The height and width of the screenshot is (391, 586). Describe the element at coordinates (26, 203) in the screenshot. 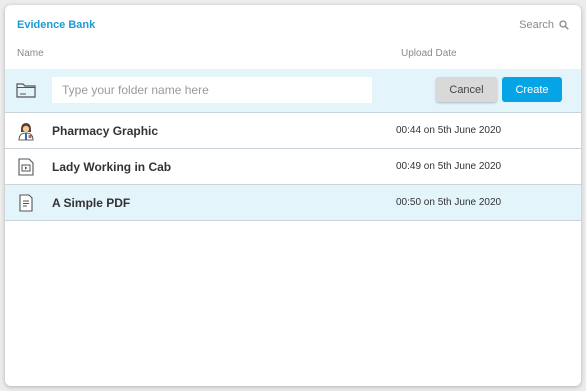

I see `document-file-icon` at that location.